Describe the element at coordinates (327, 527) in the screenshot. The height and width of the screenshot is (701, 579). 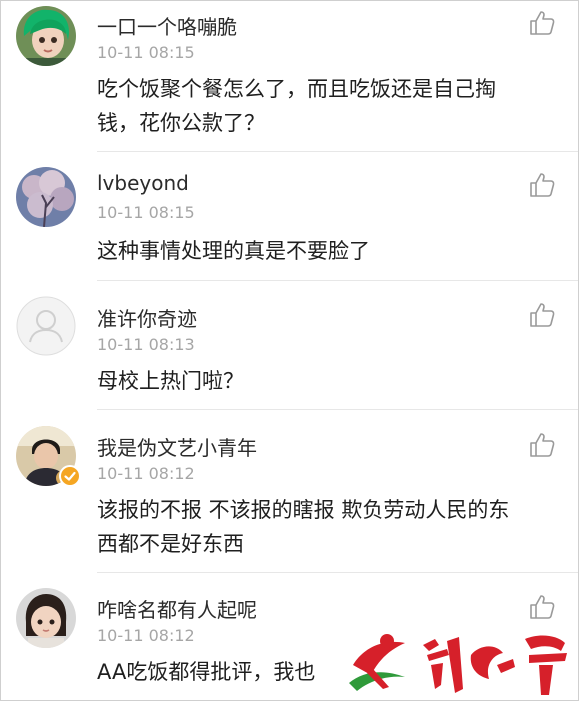
I see `comment-text: 该报的不报 不该报的瞎报 欺负劳动人民的东 西都不是好东西` at that location.